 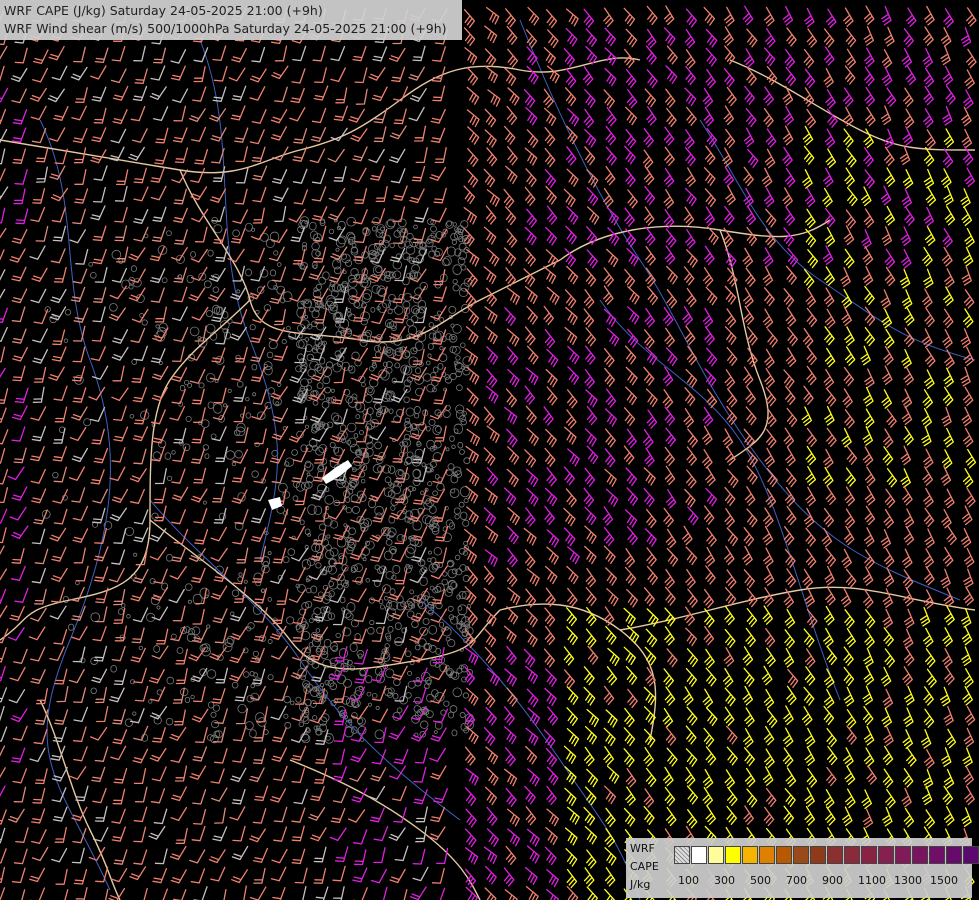 What do you see at coordinates (642, 848) in the screenshot?
I see `legend-model: WRF` at bounding box center [642, 848].